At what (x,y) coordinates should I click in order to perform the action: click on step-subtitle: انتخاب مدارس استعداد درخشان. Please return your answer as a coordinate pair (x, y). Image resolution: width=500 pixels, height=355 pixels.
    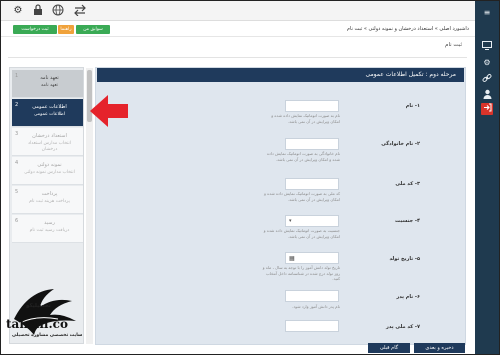
    Looking at the image, I should click on (49, 146).